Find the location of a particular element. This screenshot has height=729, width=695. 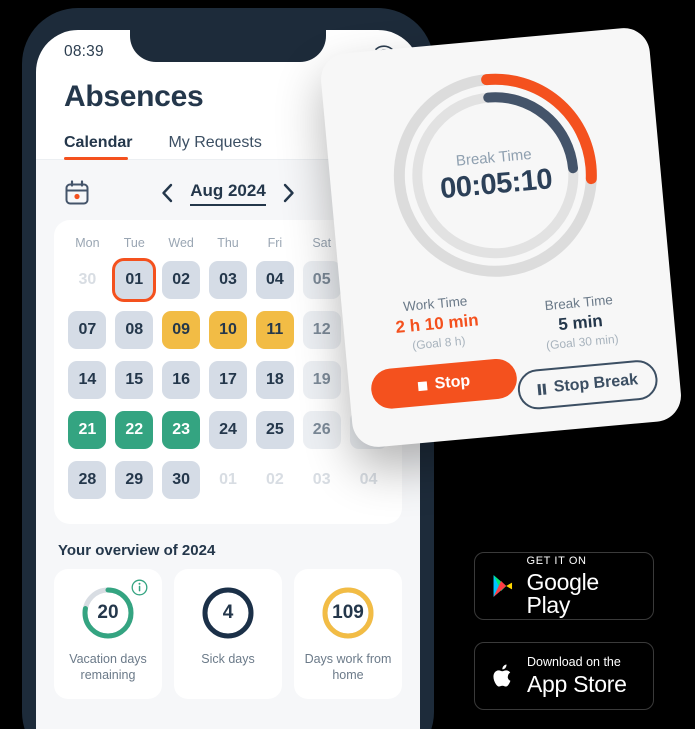

calendar-day-cell: 12 is located at coordinates (321, 330).